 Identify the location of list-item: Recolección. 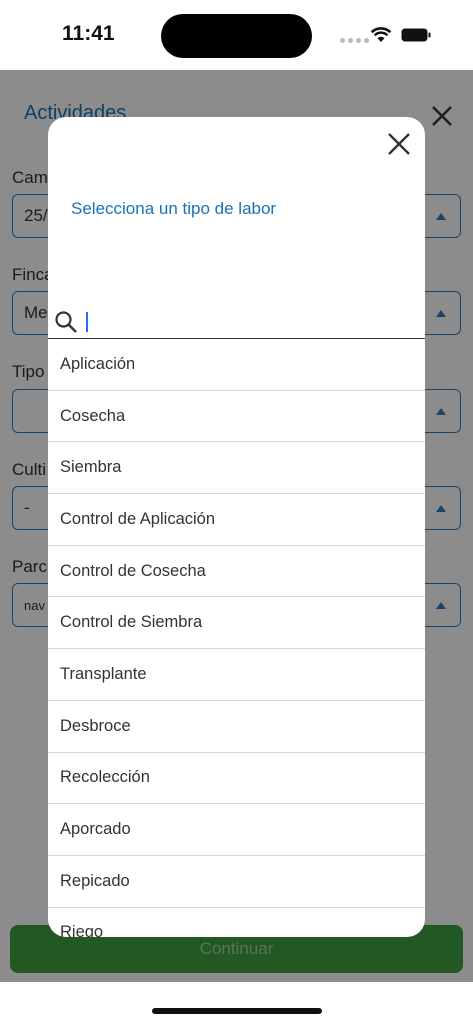
(236, 779).